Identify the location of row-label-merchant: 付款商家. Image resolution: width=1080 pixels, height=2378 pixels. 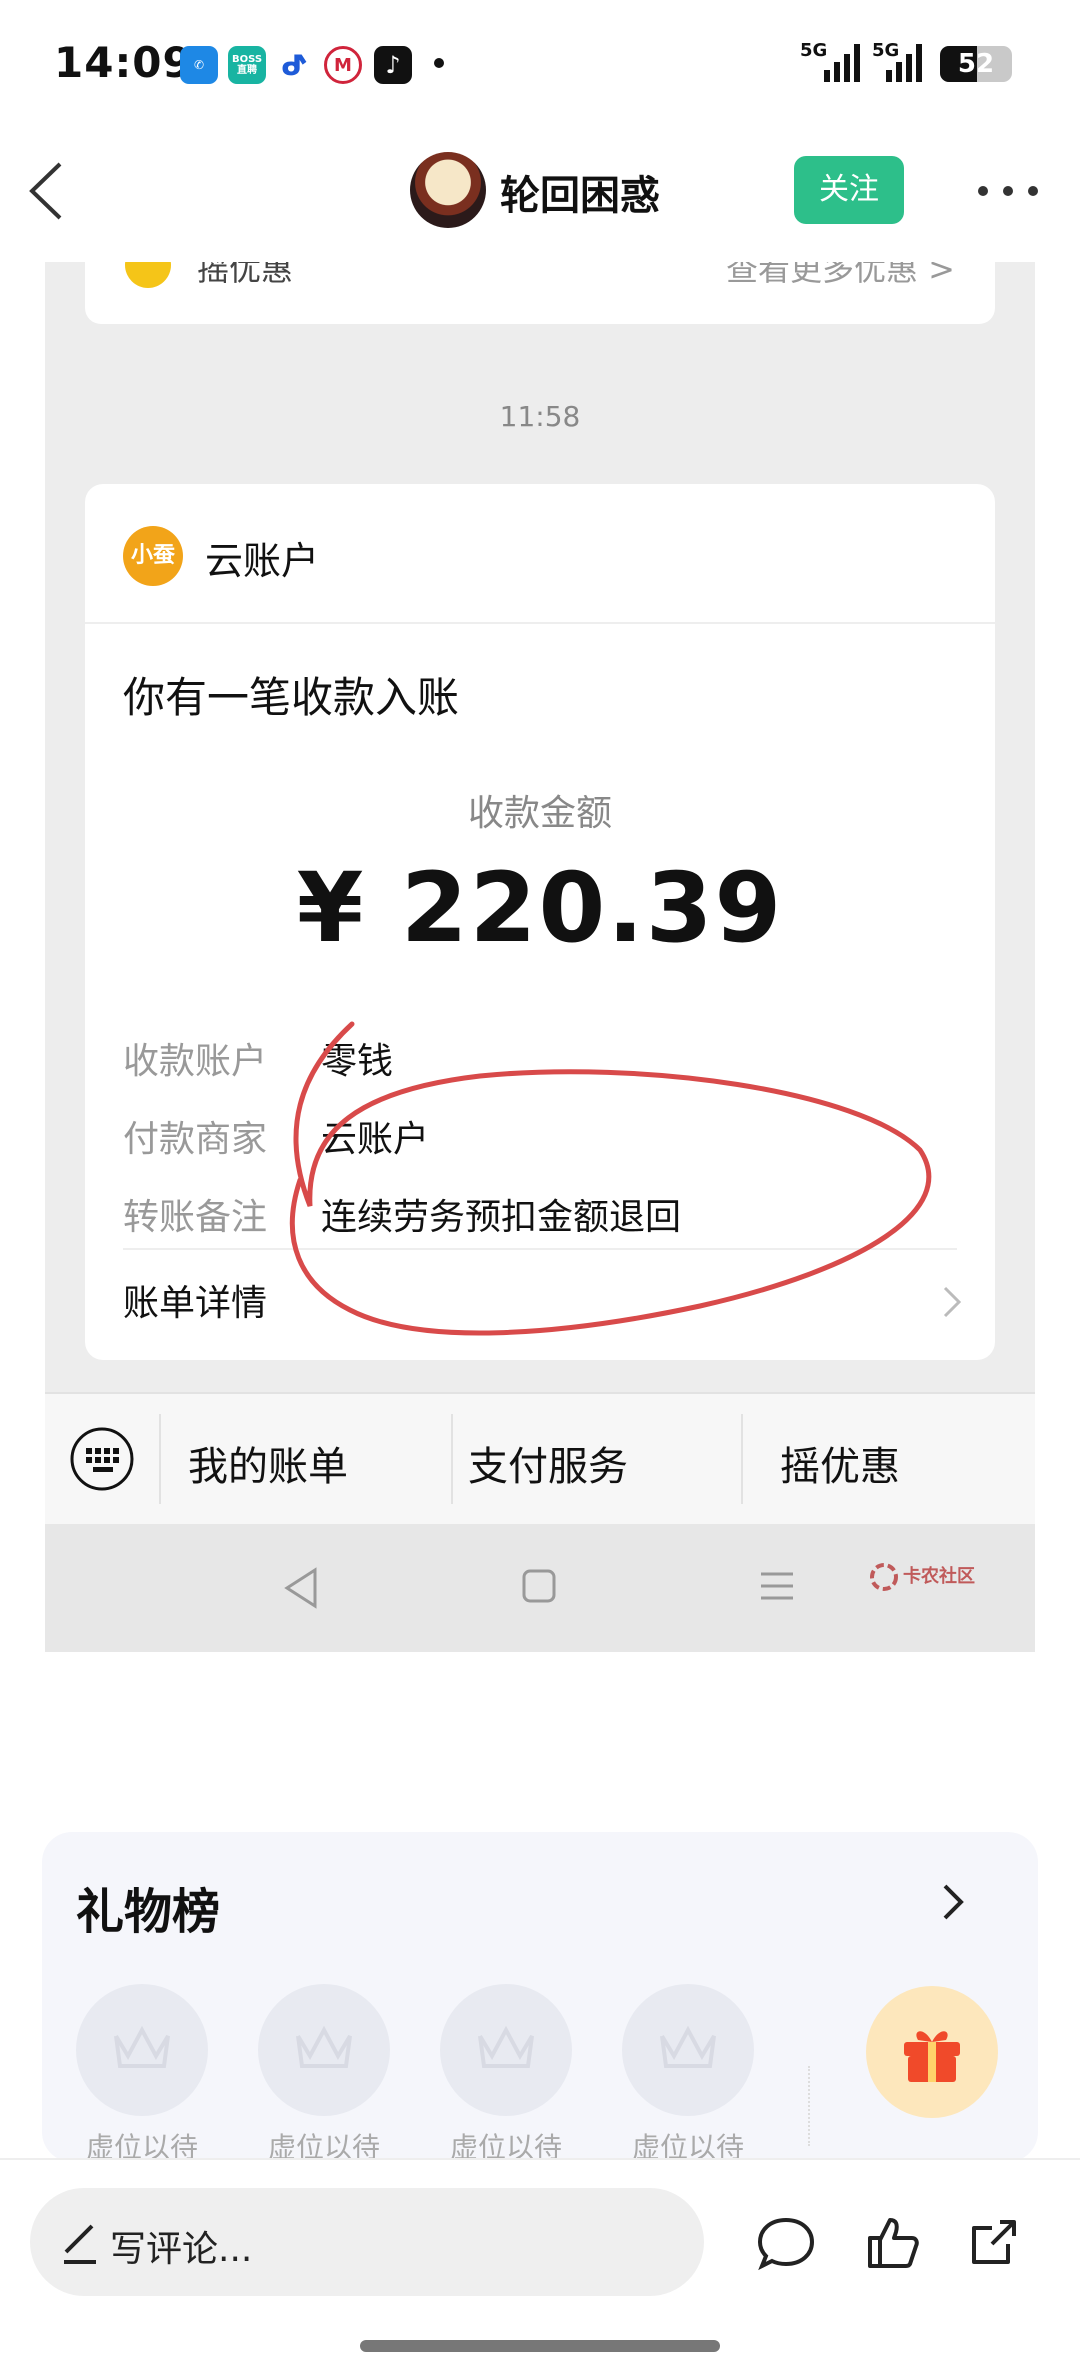
(195, 1139).